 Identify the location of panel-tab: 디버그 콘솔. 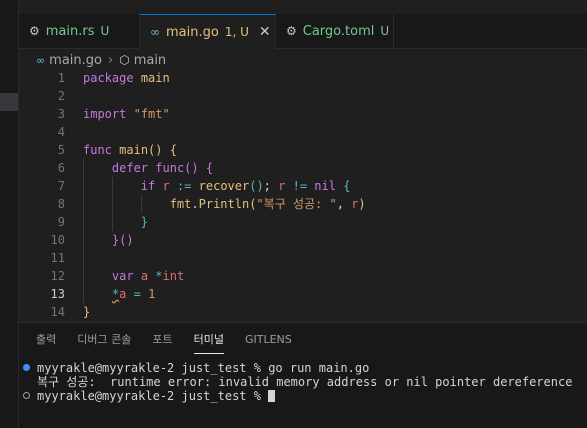
(104, 342).